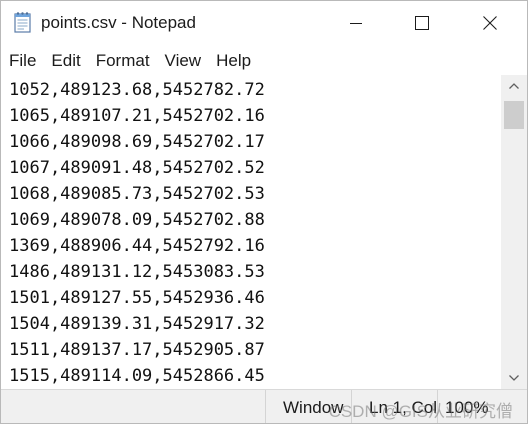 The height and width of the screenshot is (424, 528). Describe the element at coordinates (137, 194) in the screenshot. I see `text-line: 1068,489085.73,5452702.53` at that location.